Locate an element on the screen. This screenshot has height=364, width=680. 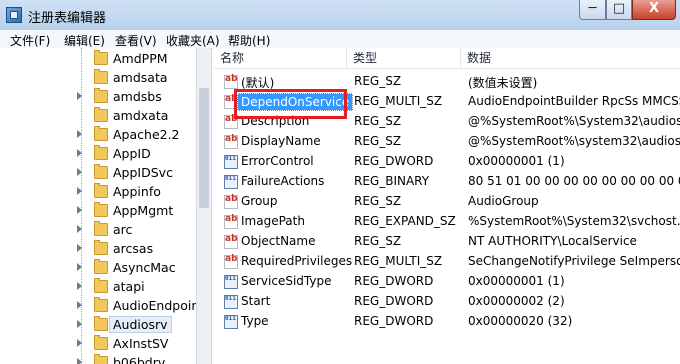
menu-favorites: 收藏夹(A) is located at coordinates (193, 40).